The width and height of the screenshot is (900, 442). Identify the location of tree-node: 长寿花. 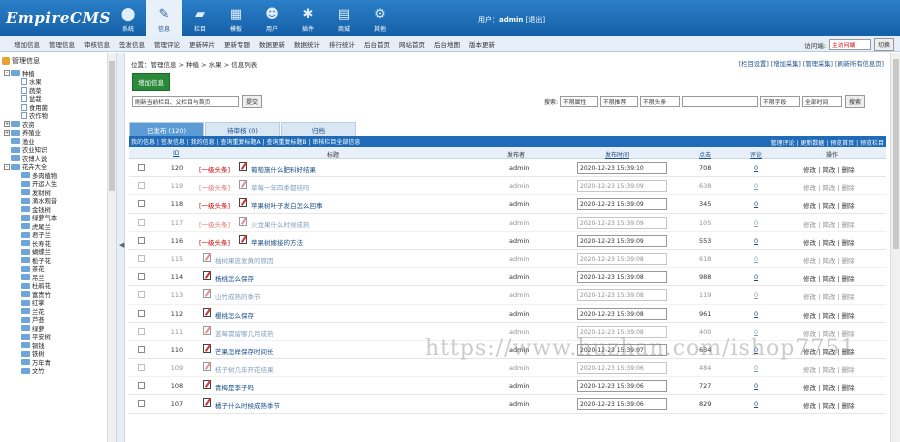
(58, 243).